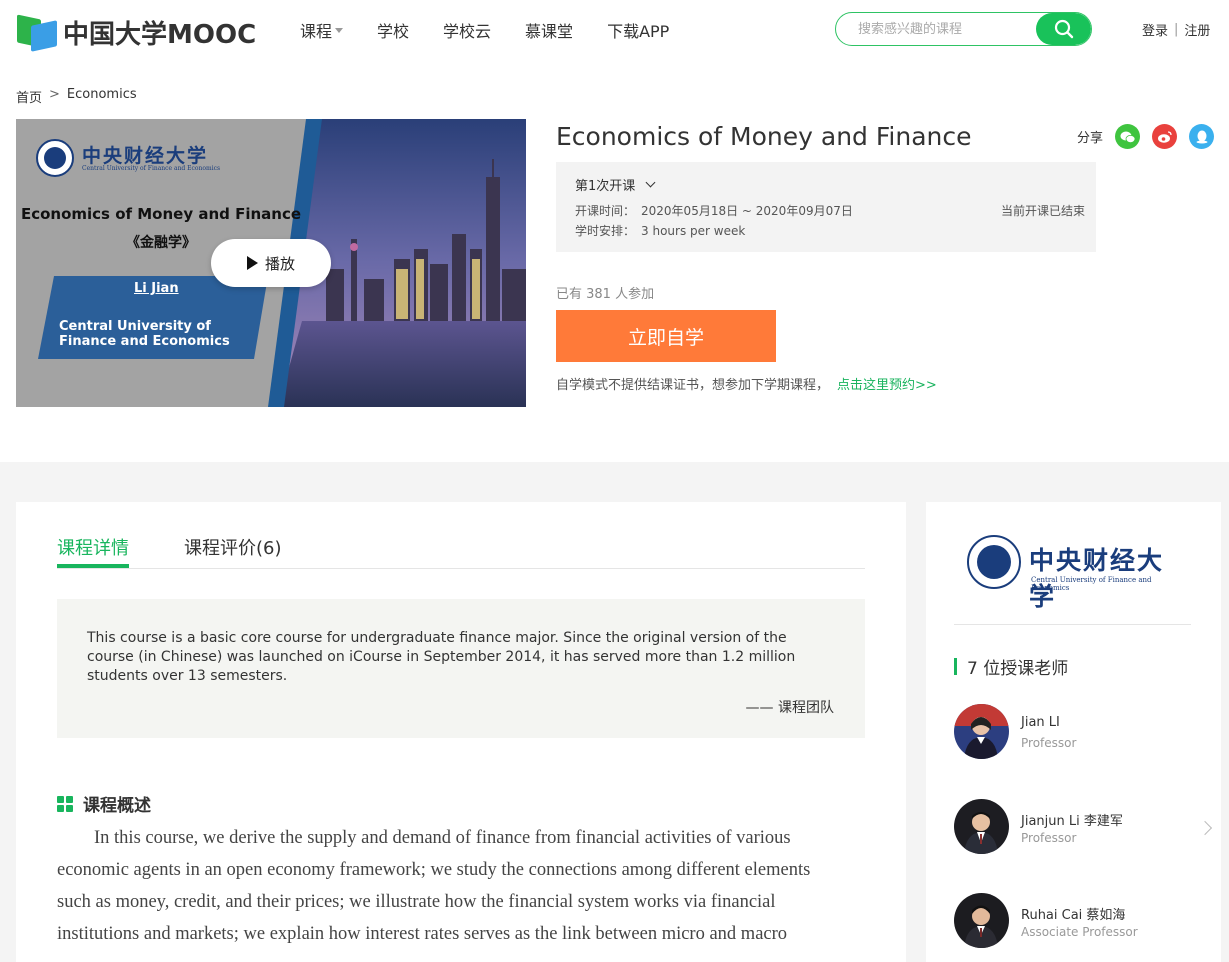 This screenshot has width=1229, height=962. Describe the element at coordinates (938, 29) in the screenshot. I see `search-input` at that location.